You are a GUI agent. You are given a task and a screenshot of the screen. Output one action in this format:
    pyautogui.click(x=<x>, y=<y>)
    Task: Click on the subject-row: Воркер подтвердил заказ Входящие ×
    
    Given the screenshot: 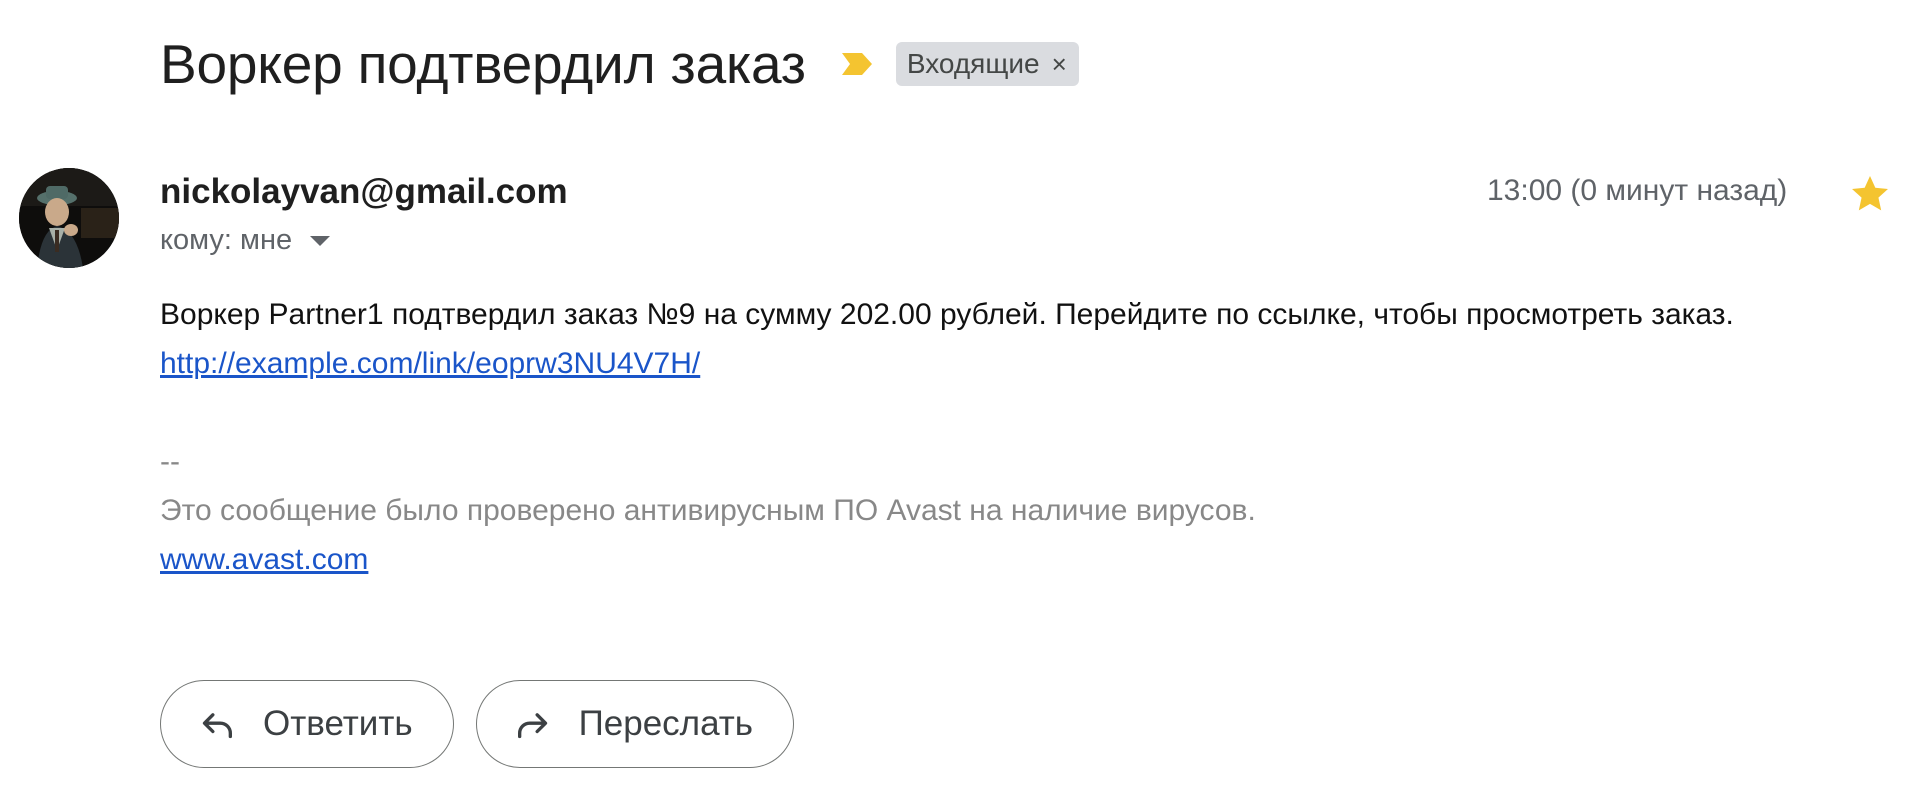 What is the action you would take?
    pyautogui.click(x=619, y=64)
    